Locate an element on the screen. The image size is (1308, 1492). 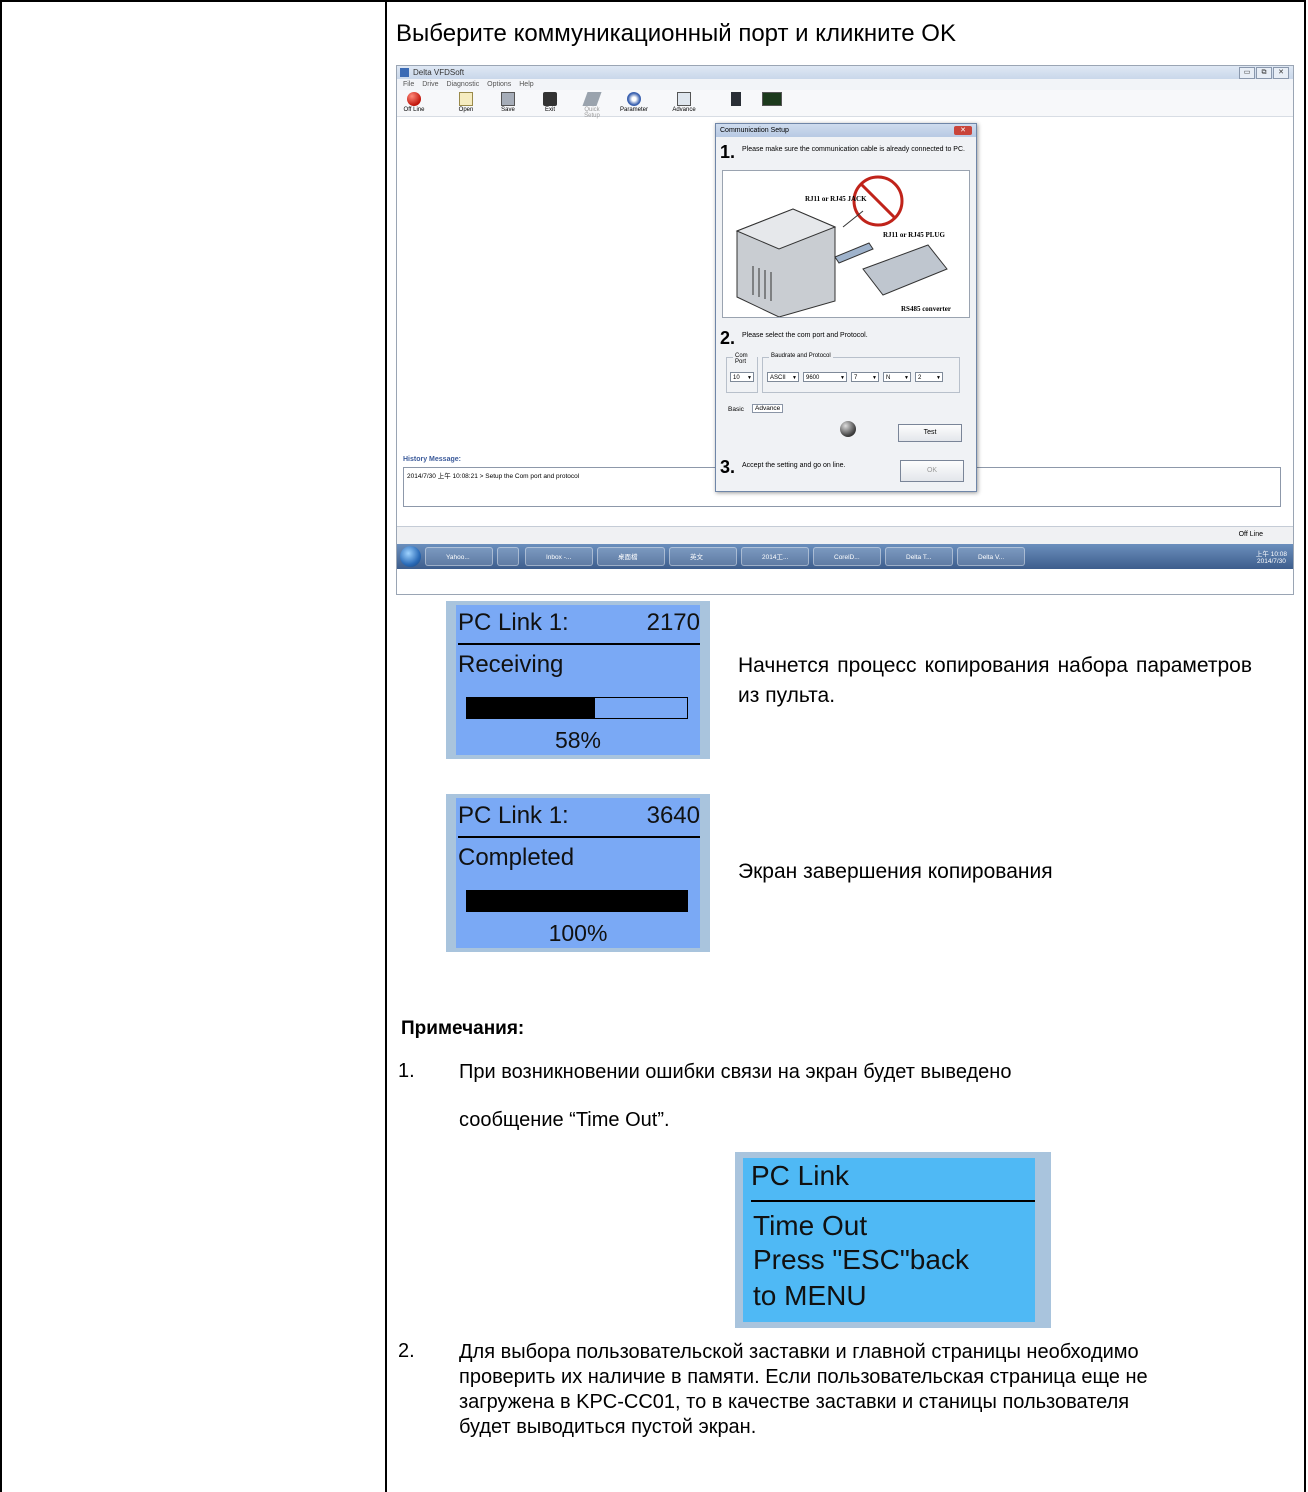
drive-cable-illustration is located at coordinates (841, 246).